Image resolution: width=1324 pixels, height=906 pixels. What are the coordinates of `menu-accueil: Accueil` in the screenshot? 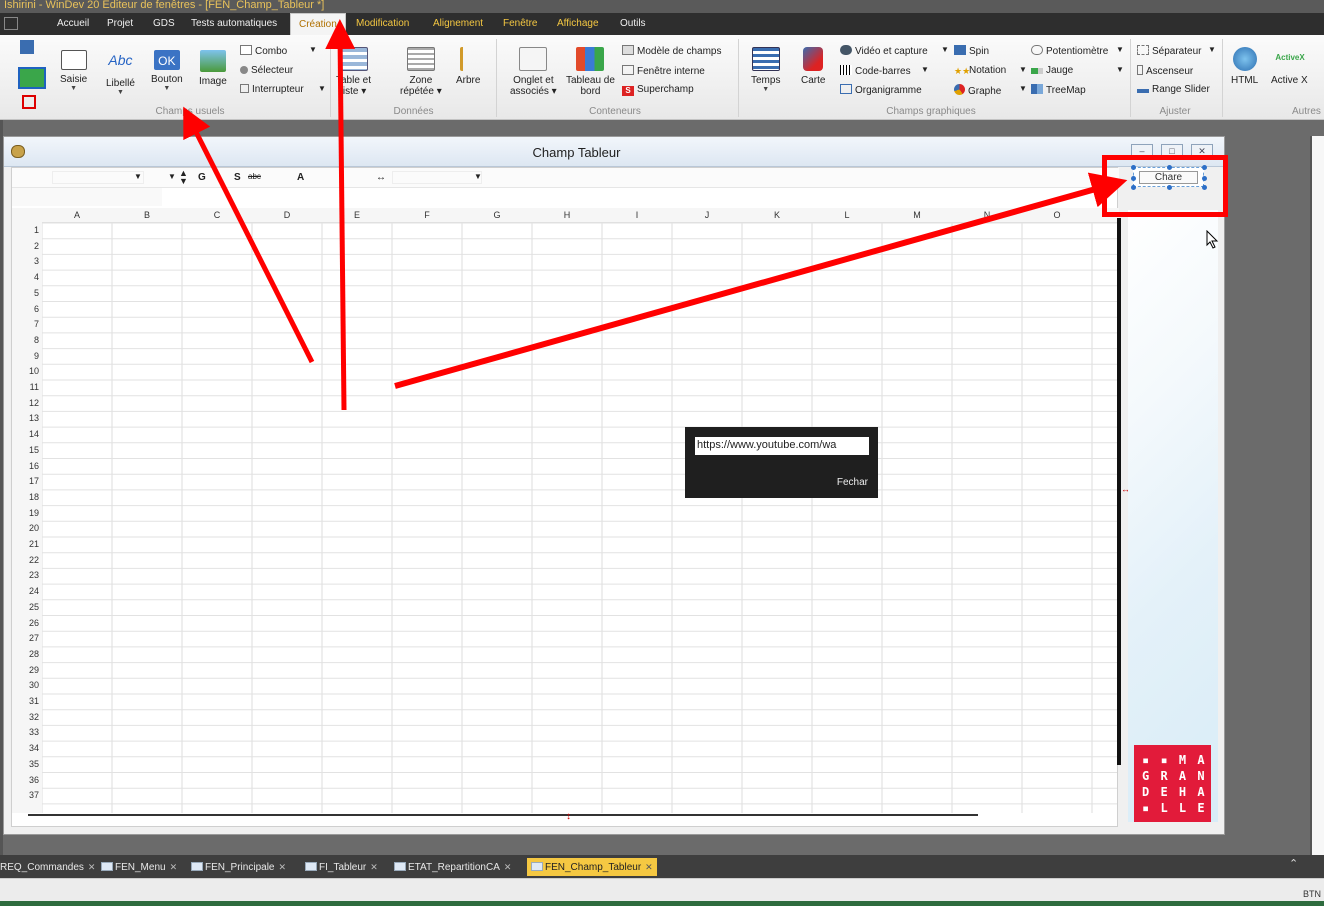 It's located at (73, 23).